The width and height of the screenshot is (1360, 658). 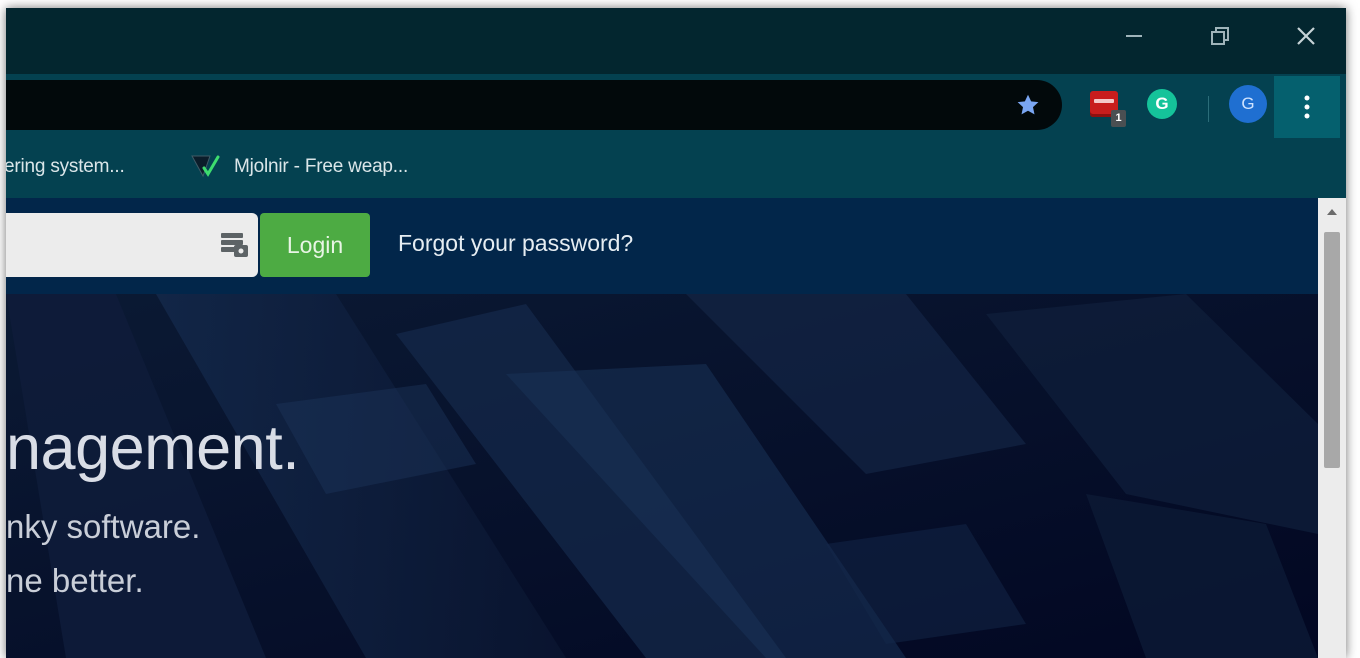 What do you see at coordinates (75, 580) in the screenshot?
I see `hero-subtitle-line: ne better.` at bounding box center [75, 580].